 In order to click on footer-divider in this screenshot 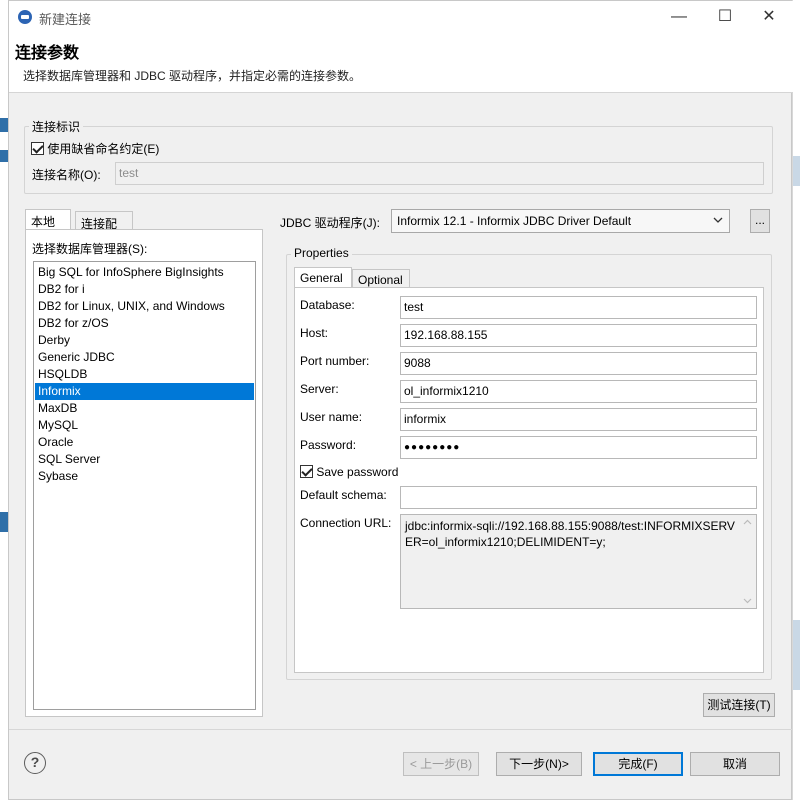, I will do `click(401, 729)`.